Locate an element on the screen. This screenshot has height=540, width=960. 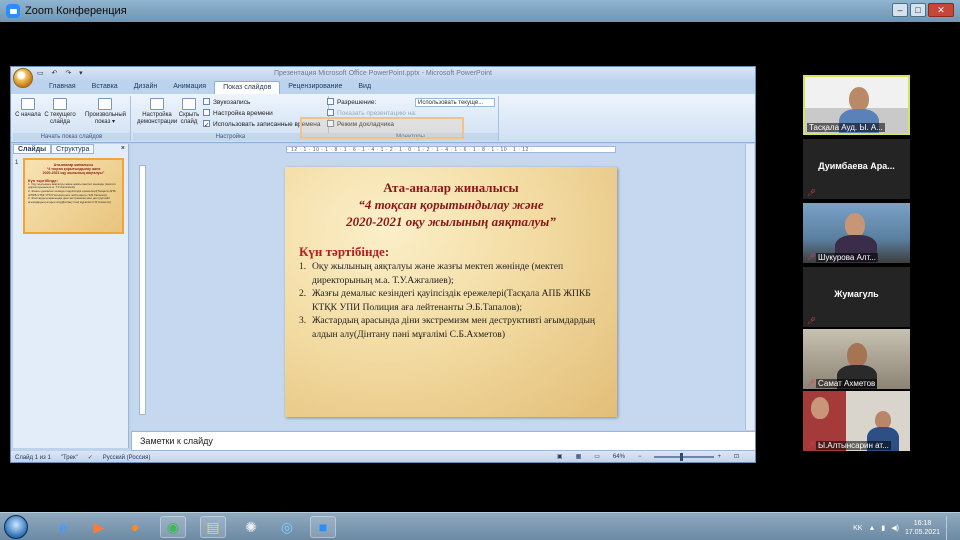
tab-view: Вид is located at coordinates (364, 87).